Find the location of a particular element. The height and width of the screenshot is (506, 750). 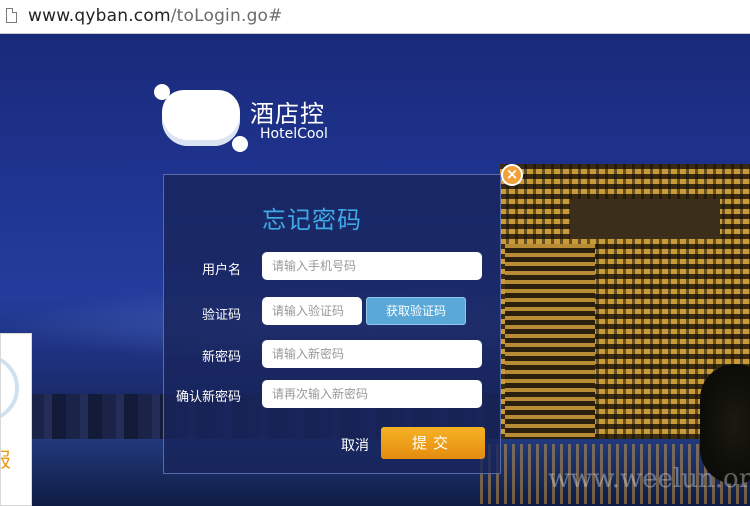

cancel-button: 取消 is located at coordinates (355, 445).